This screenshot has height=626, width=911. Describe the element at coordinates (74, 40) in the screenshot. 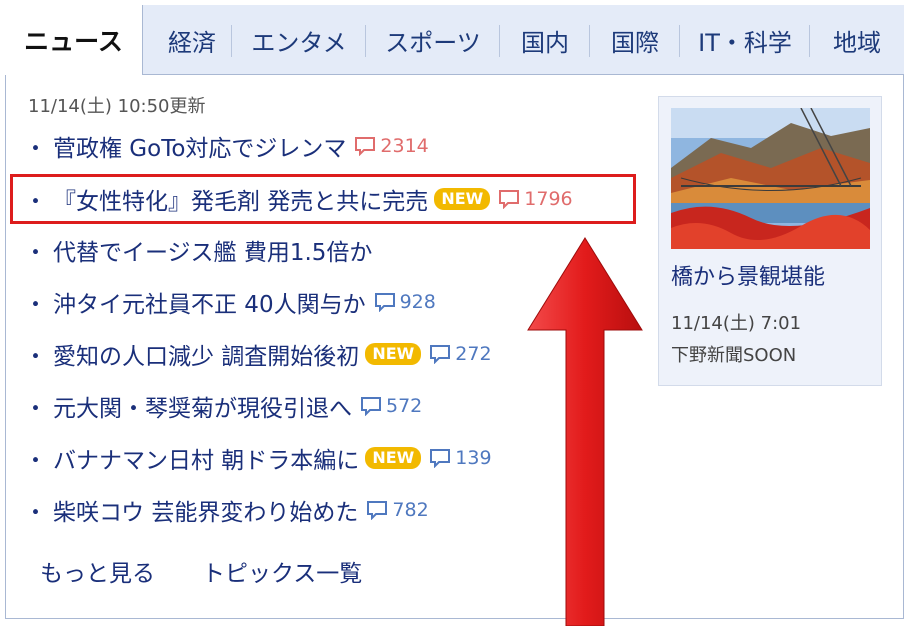

I see `tab-news: ニュース` at that location.